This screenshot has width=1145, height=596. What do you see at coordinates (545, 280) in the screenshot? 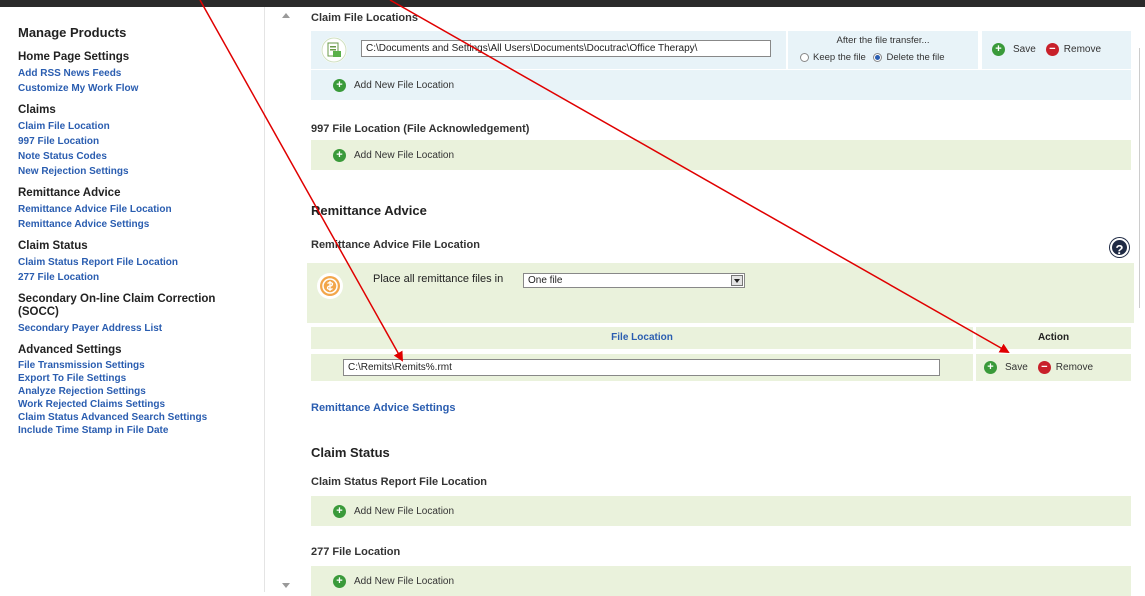
I see `place-files-value: One file` at bounding box center [545, 280].